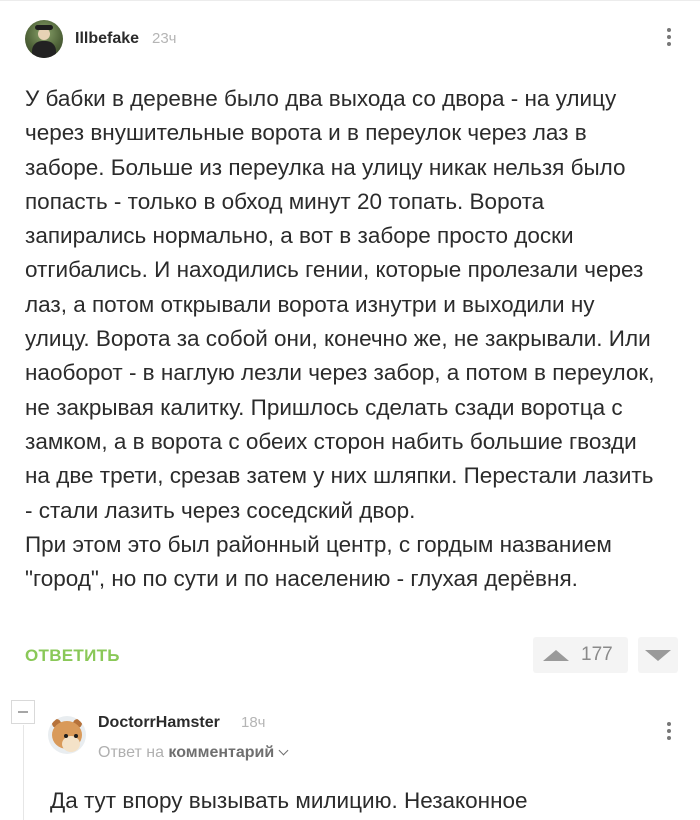 Image resolution: width=700 pixels, height=820 pixels. I want to click on hamster-face-icon, so click(67, 736).